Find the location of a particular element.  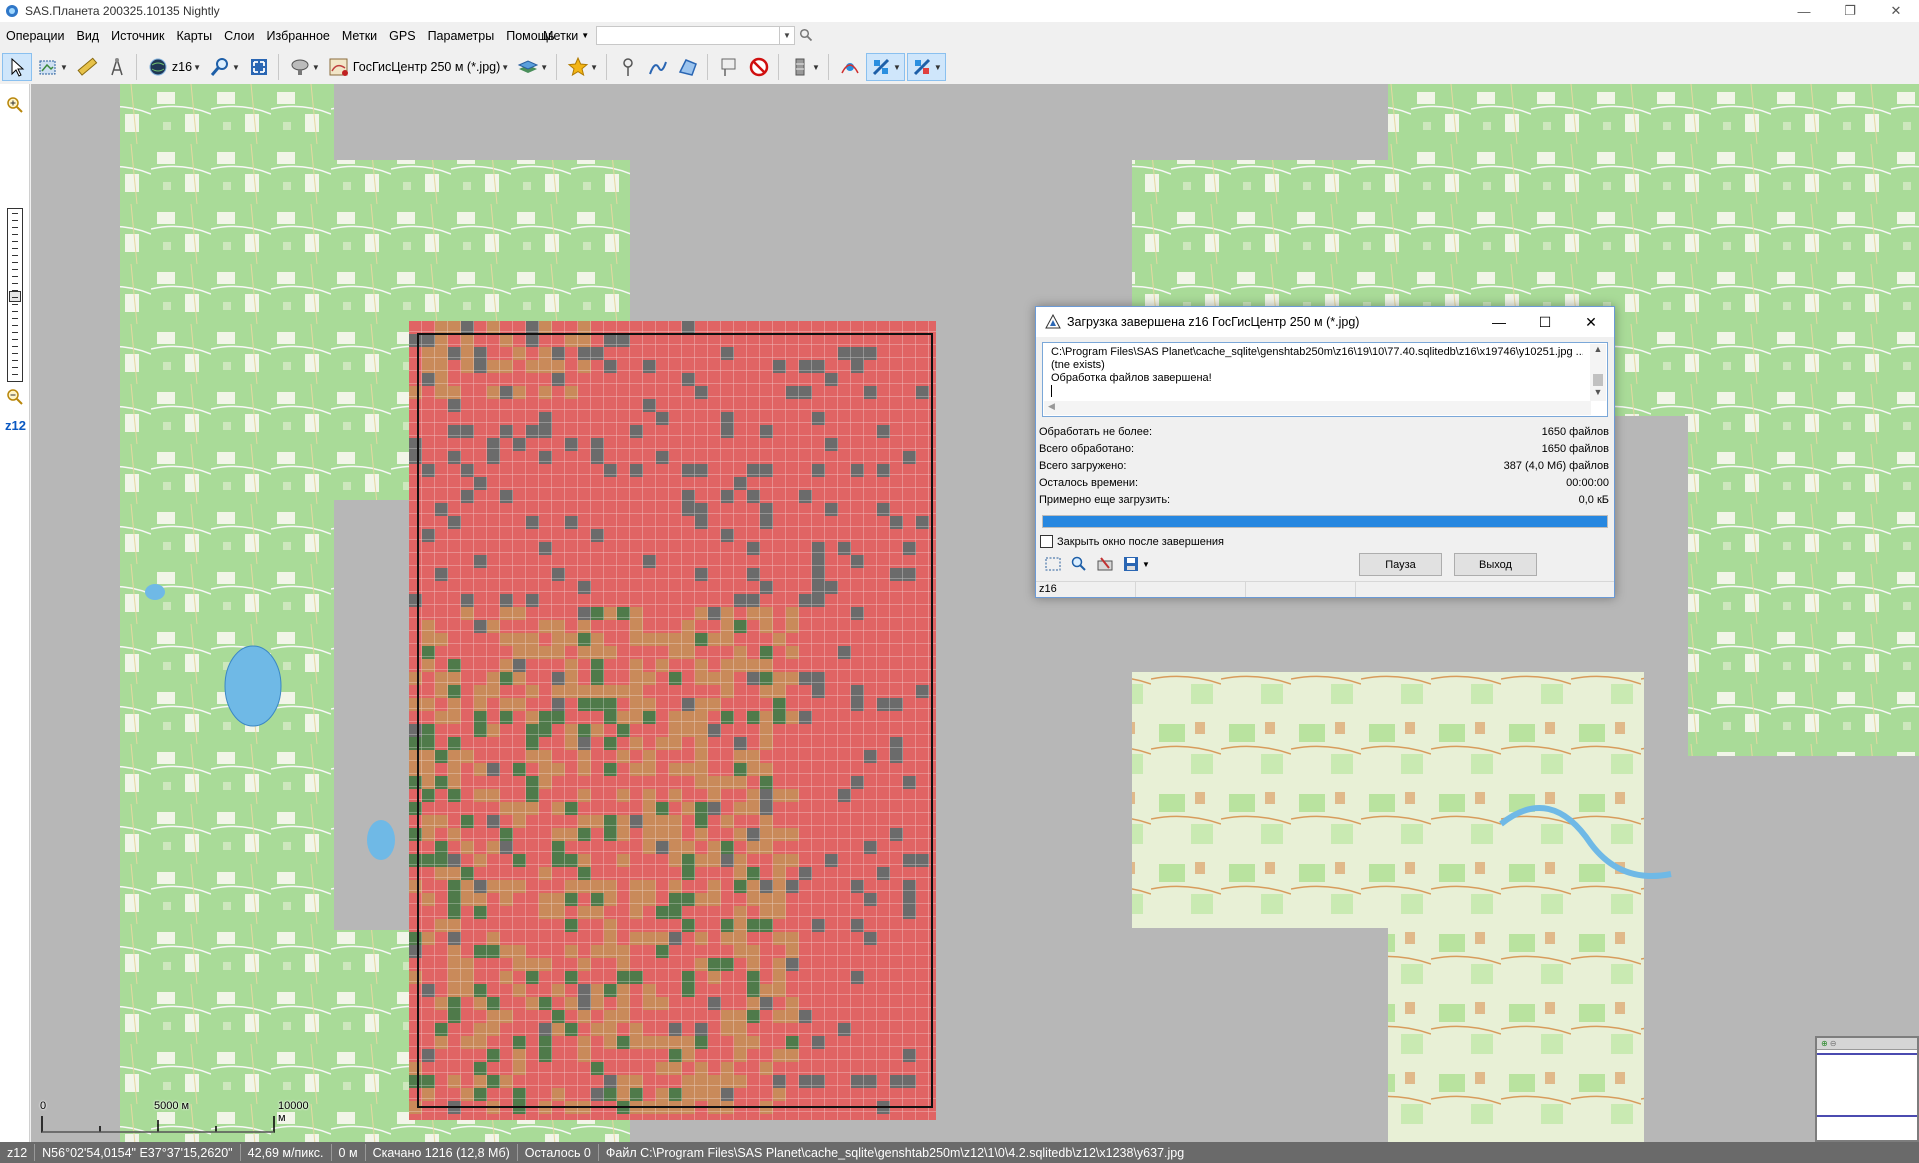

exit-button: Выход is located at coordinates (1495, 564).